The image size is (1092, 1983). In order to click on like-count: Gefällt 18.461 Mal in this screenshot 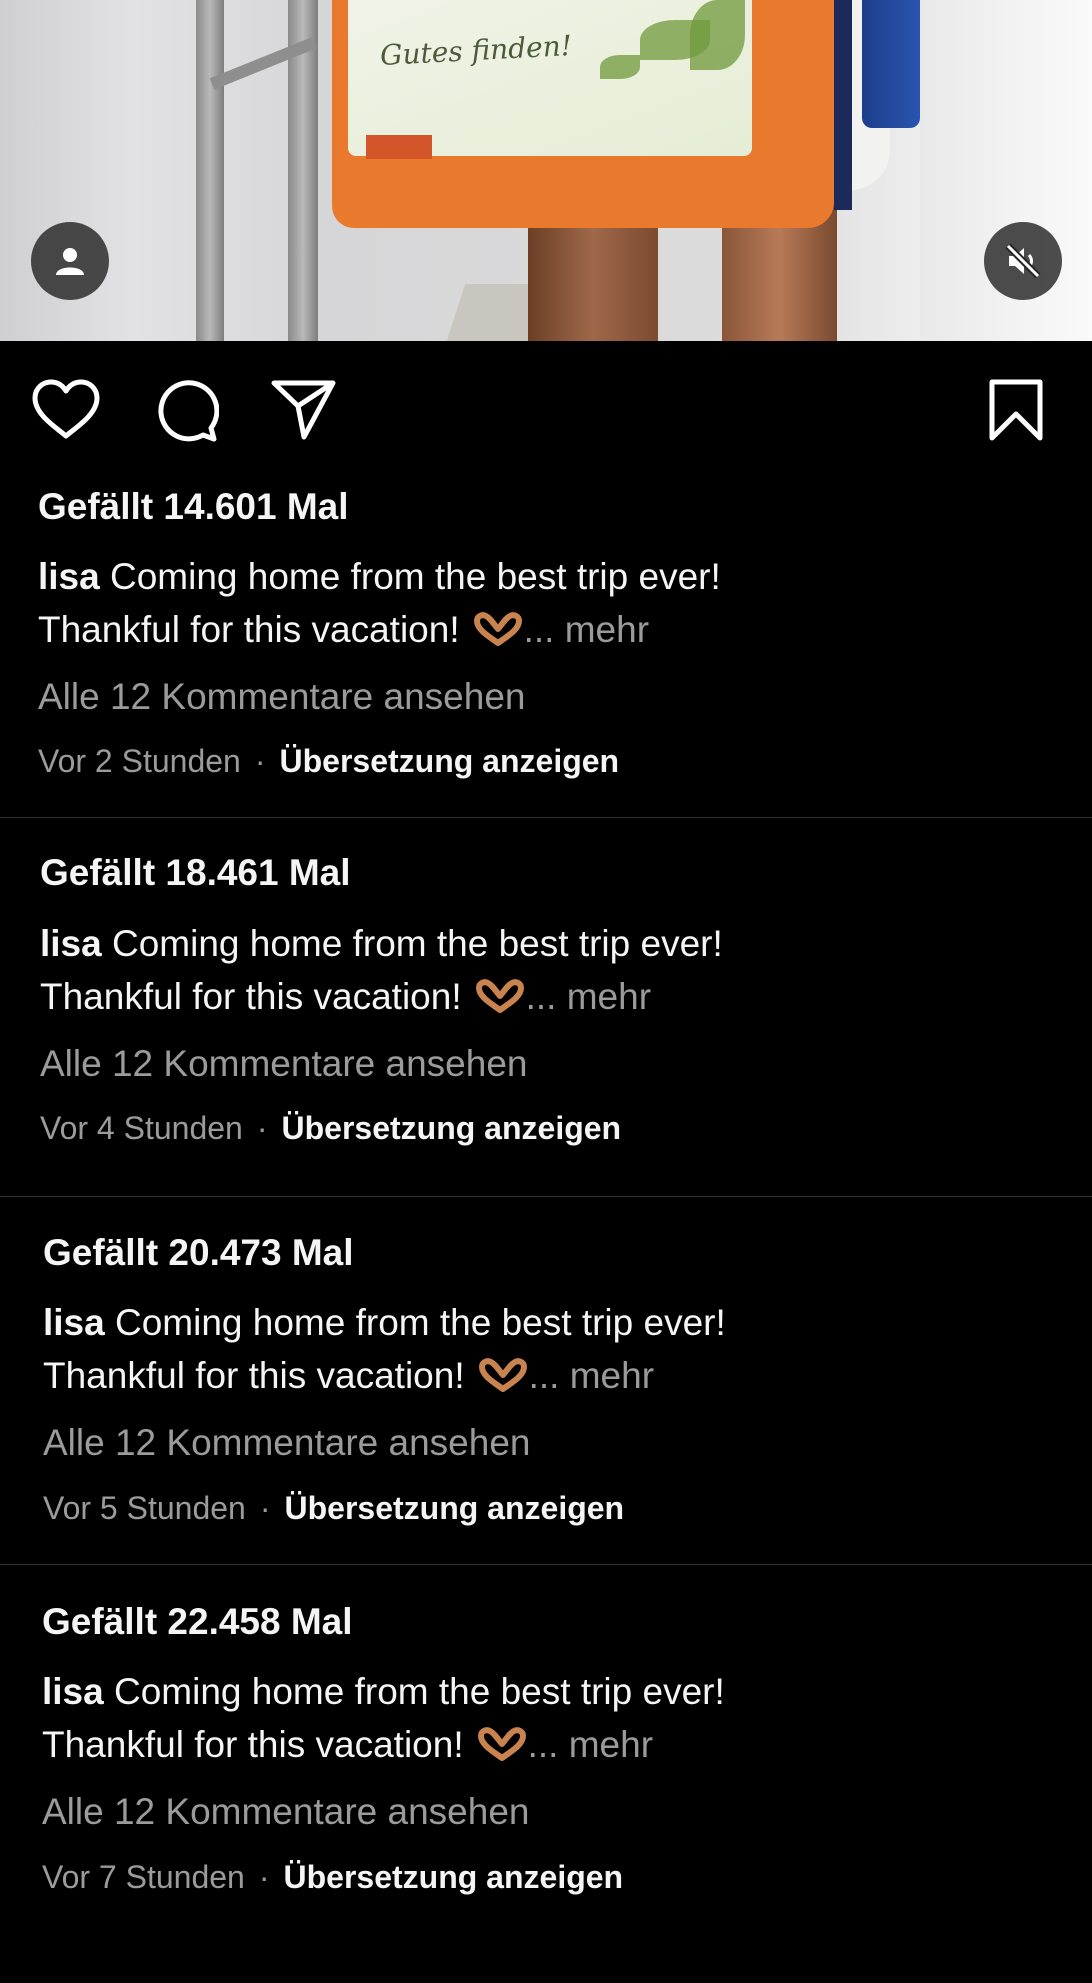, I will do `click(195, 873)`.